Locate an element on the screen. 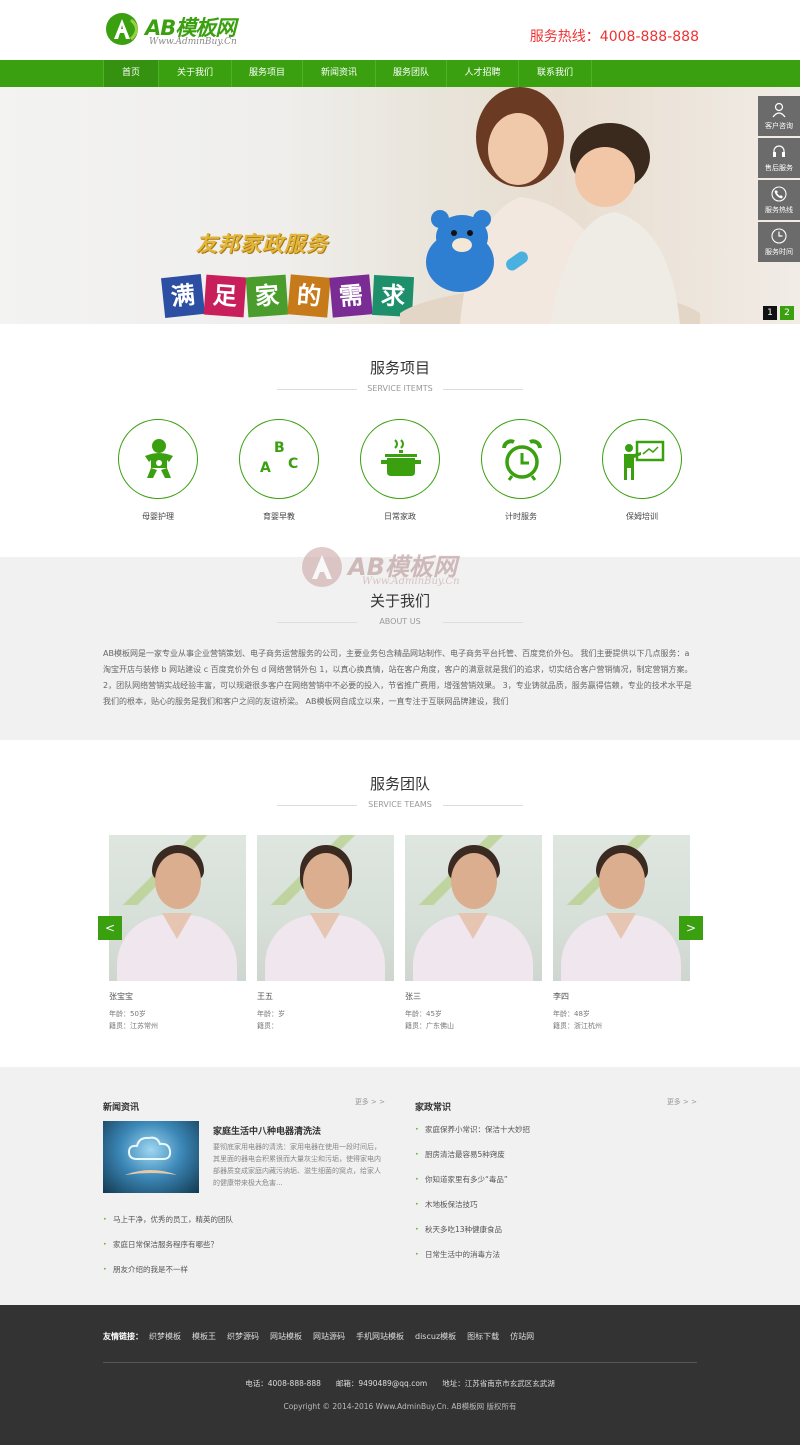 Image resolution: width=800 pixels, height=1448 pixels. service-item: 日常家政 is located at coordinates (400, 470).